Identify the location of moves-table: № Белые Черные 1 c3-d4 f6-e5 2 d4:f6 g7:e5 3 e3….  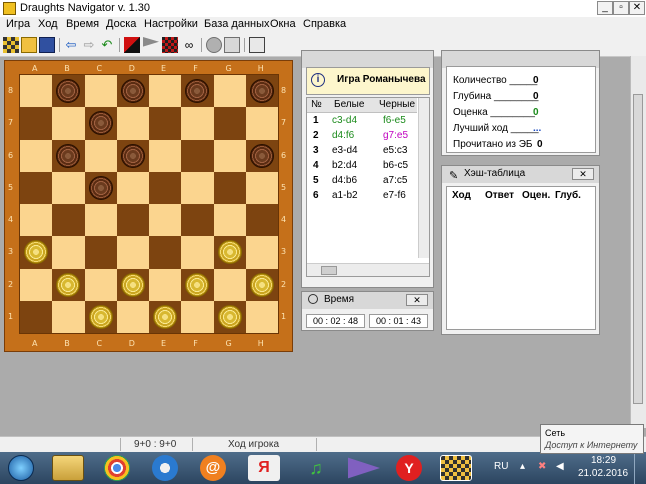
(368, 187).